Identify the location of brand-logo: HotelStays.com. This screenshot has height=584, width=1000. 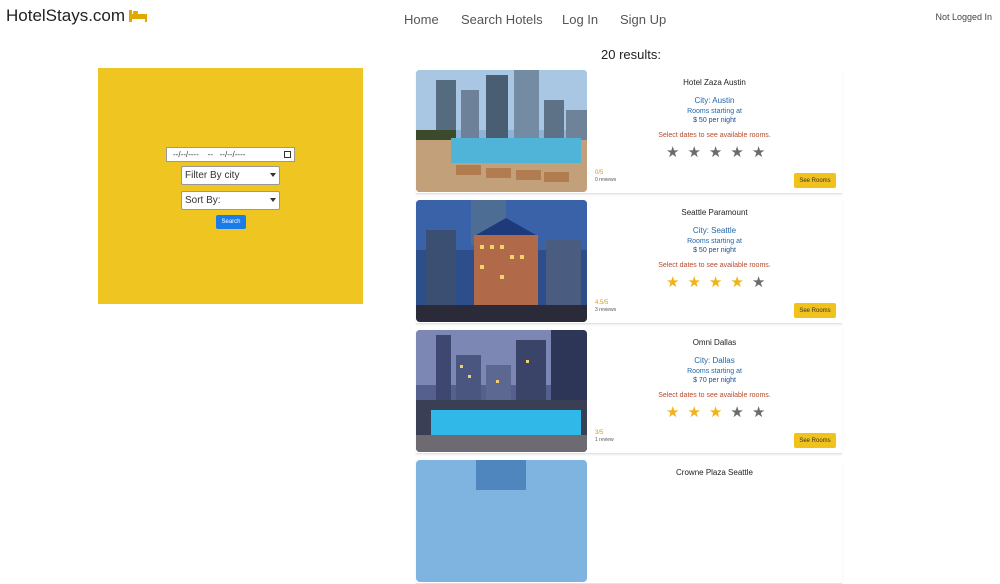
(77, 16).